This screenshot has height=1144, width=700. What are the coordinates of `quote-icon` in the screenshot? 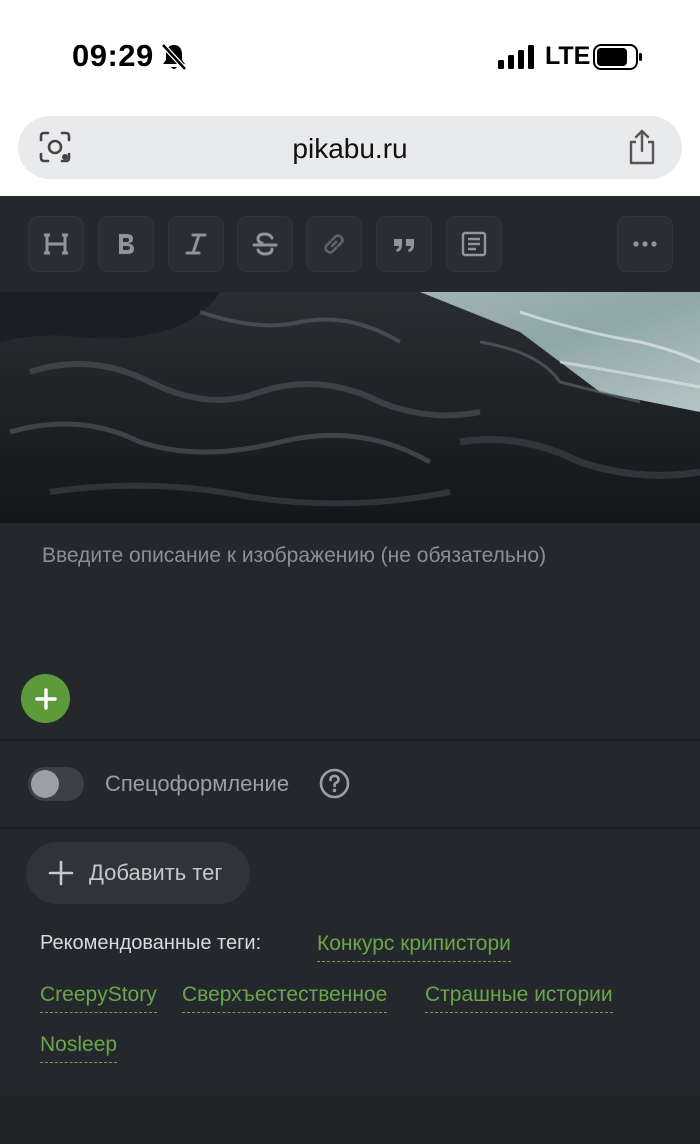 It's located at (404, 245).